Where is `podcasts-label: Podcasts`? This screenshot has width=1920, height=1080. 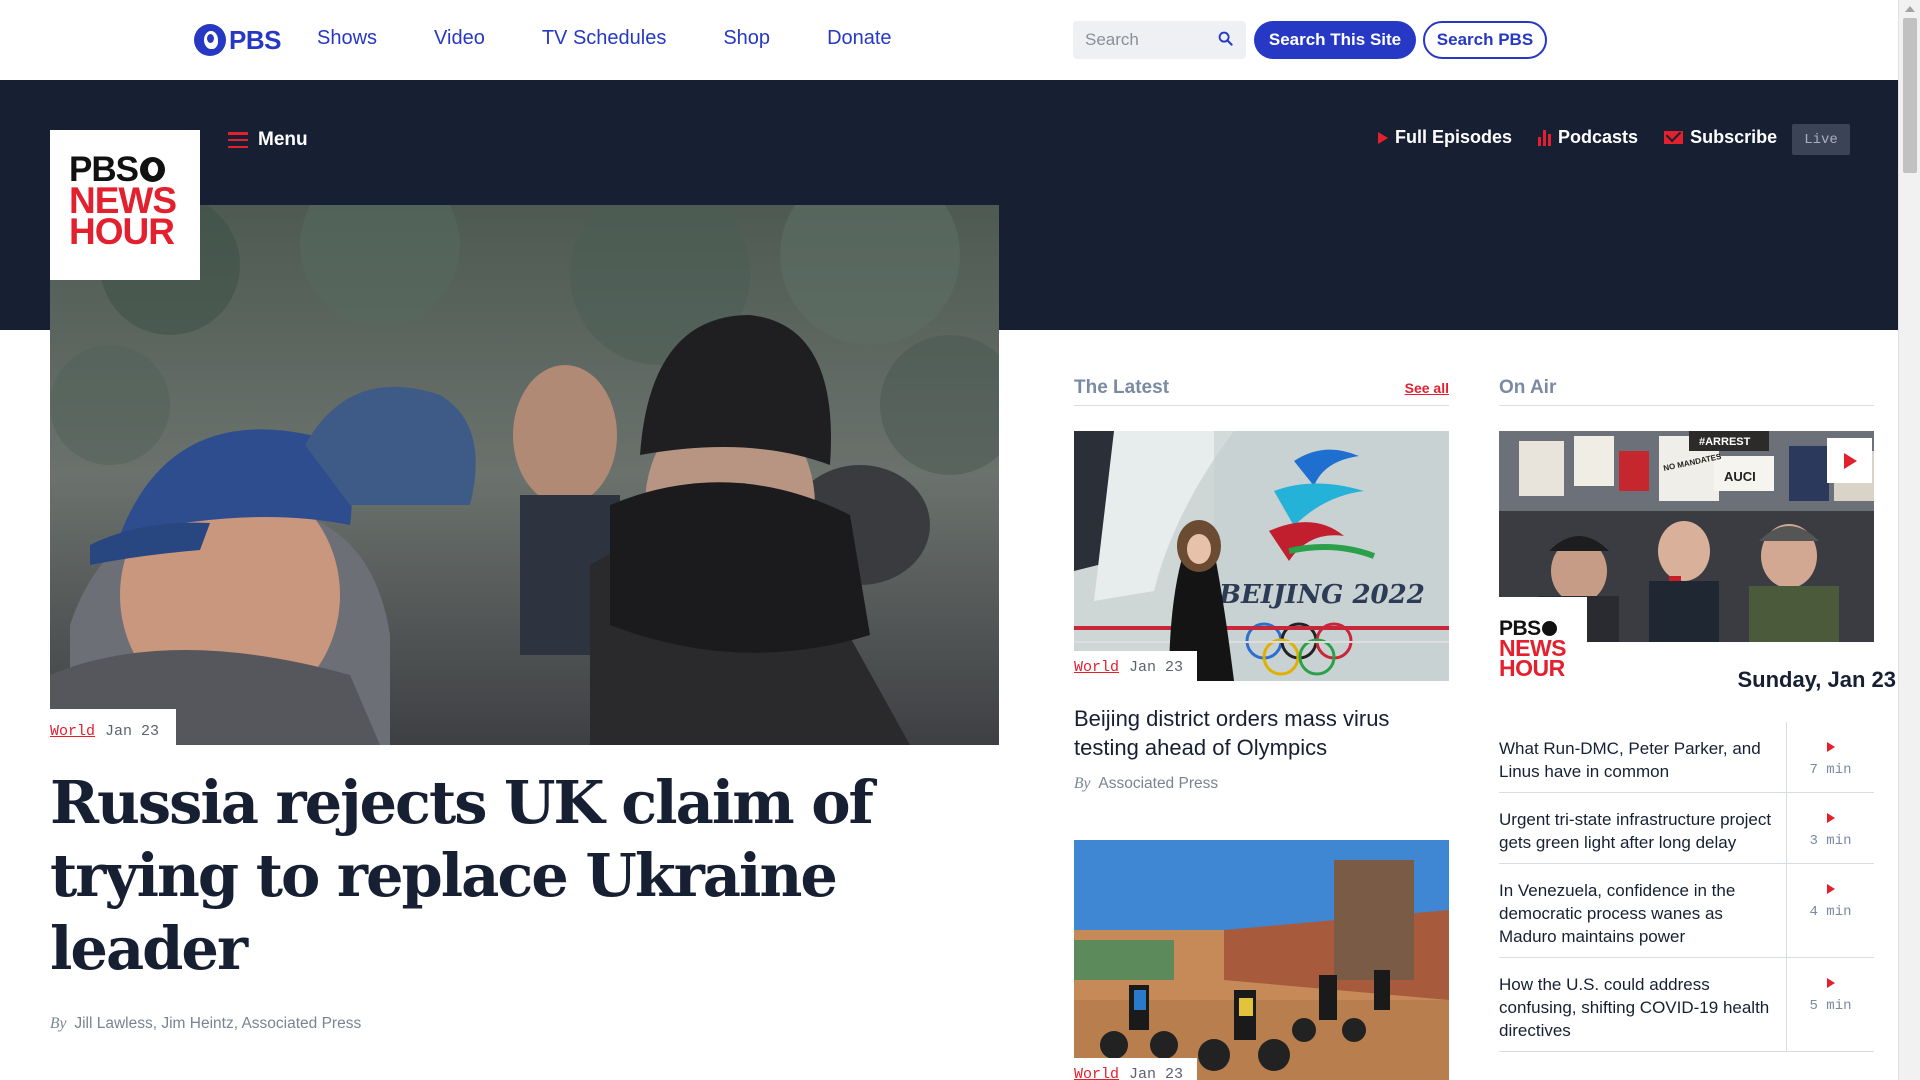 podcasts-label: Podcasts is located at coordinates (1598, 137).